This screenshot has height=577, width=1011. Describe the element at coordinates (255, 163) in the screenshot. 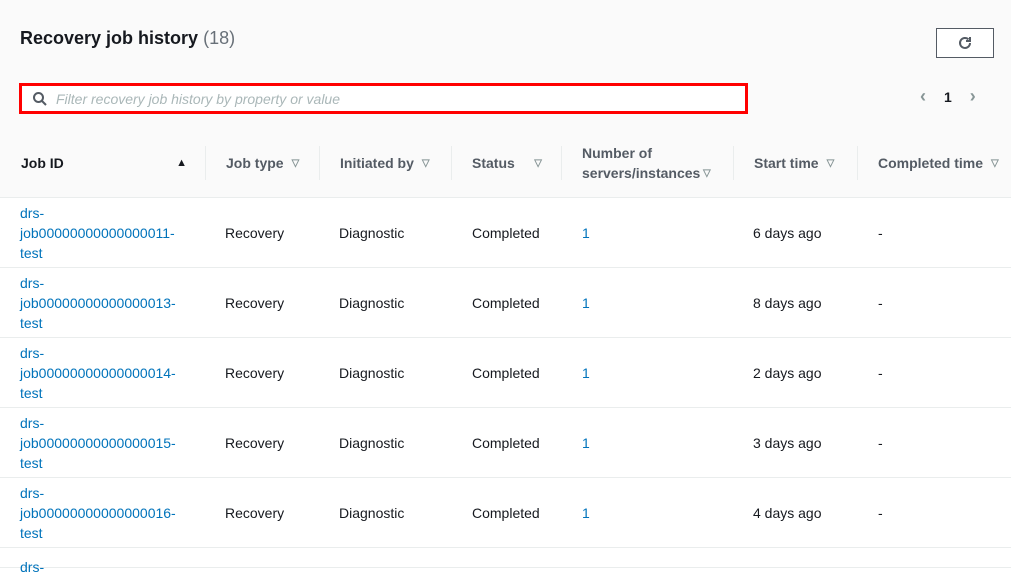

I see `column-label: Job type` at that location.